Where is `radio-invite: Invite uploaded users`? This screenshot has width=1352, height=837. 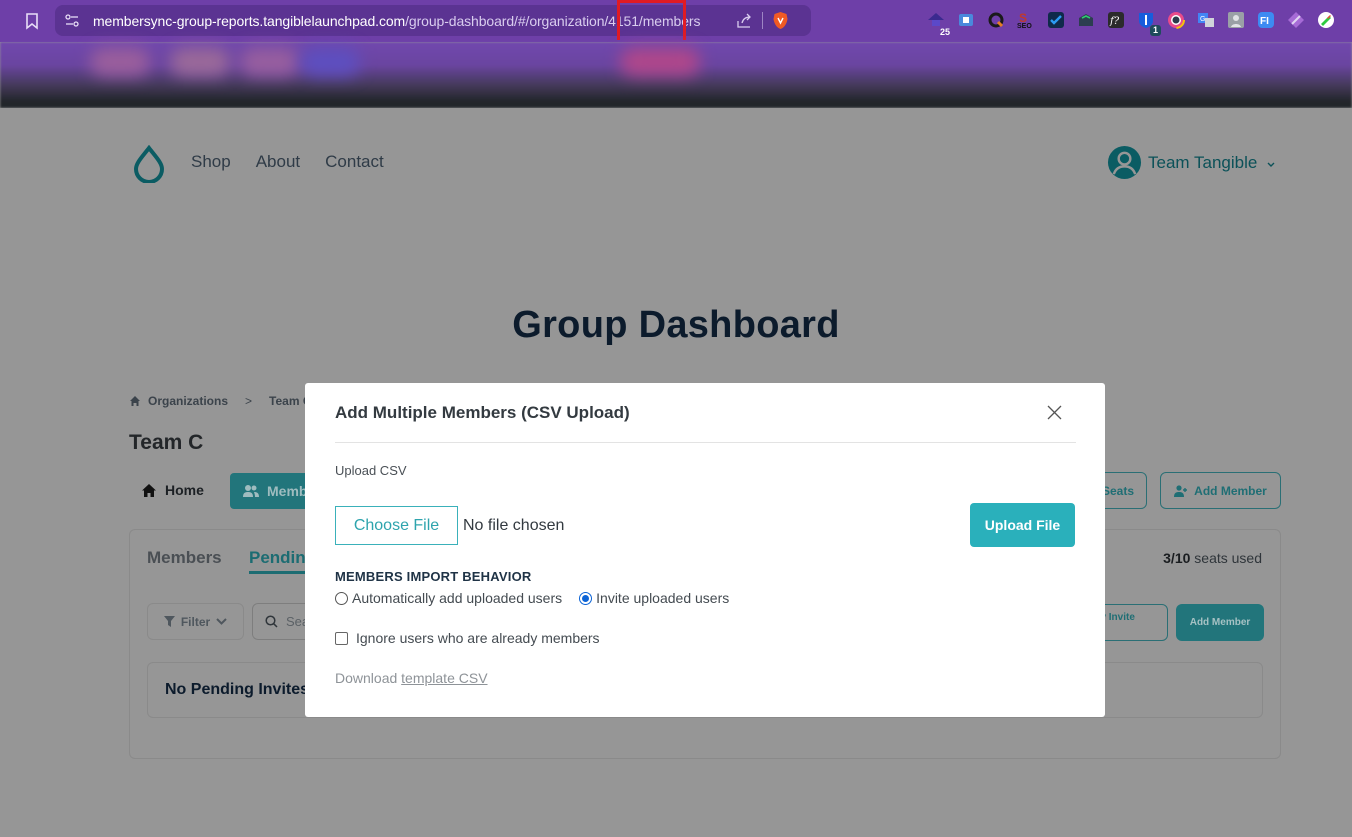 radio-invite: Invite uploaded users is located at coordinates (654, 598).